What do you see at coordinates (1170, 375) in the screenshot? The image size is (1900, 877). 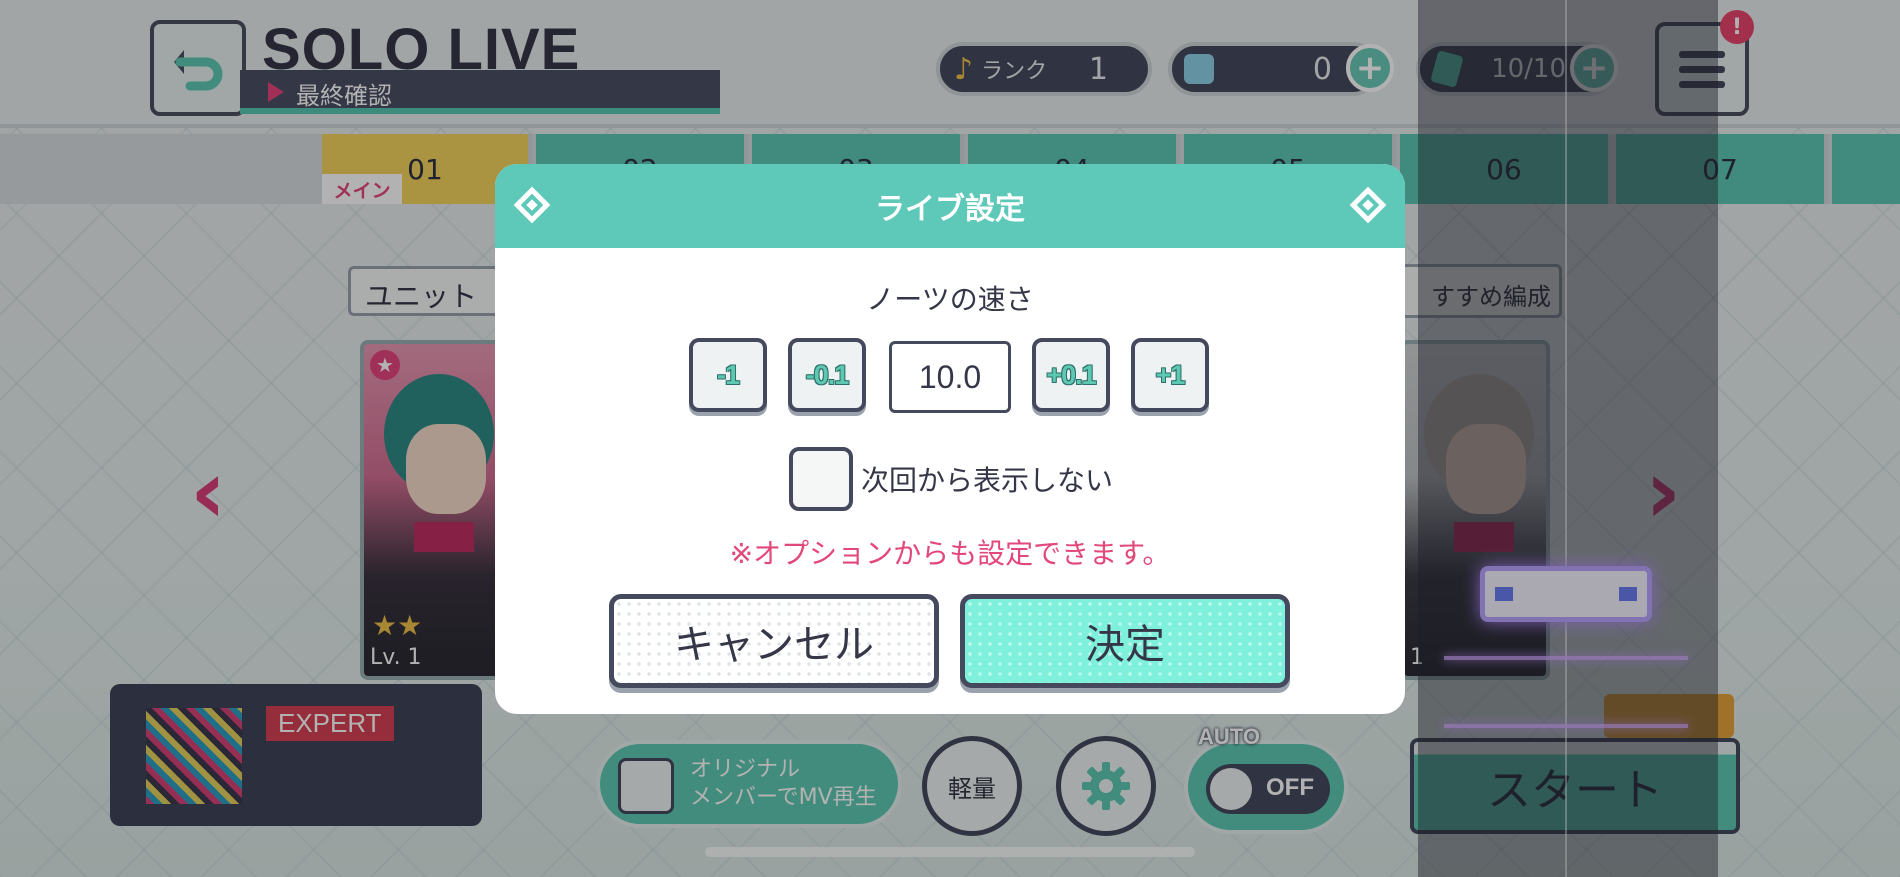 I see `speed-plus-1-button: +1` at bounding box center [1170, 375].